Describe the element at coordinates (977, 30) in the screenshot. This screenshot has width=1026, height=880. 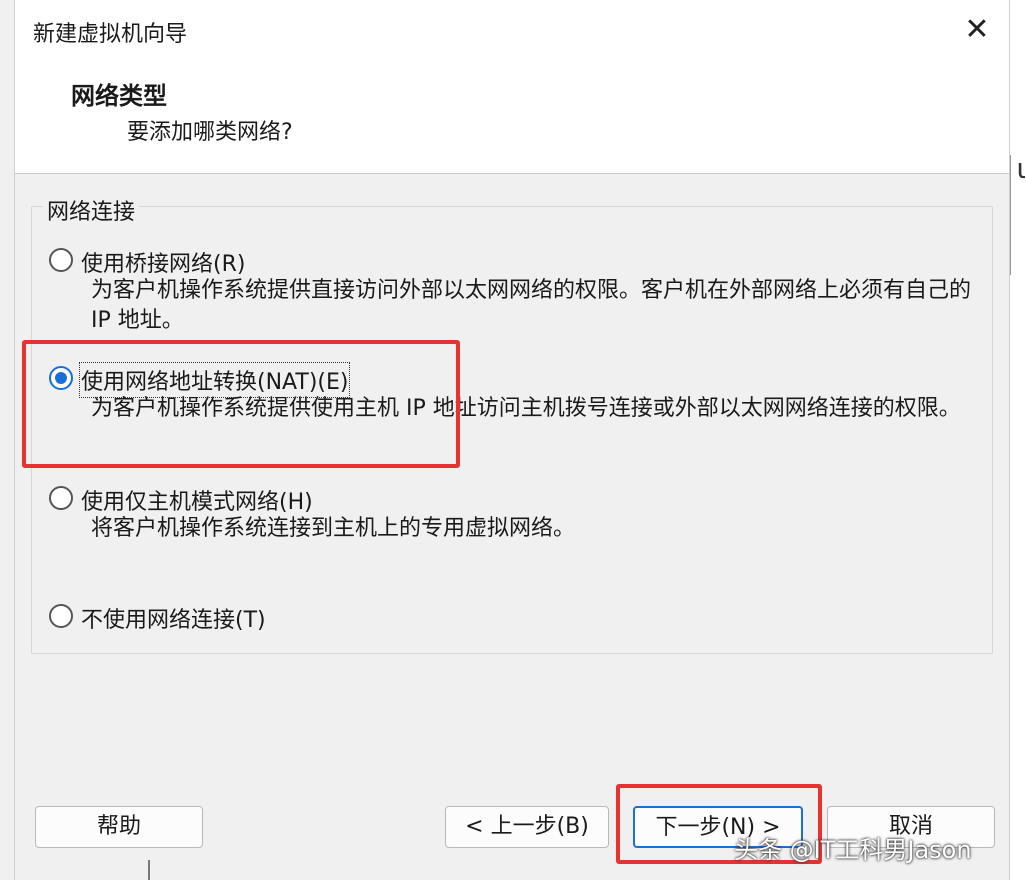
I see `close-icon: ✕` at that location.